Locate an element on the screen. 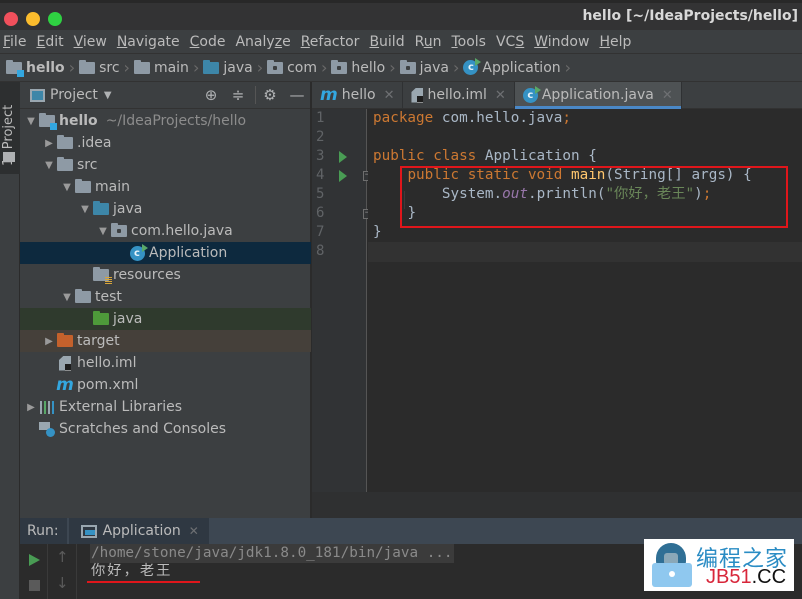  menu-item-help: Help is located at coordinates (616, 42).